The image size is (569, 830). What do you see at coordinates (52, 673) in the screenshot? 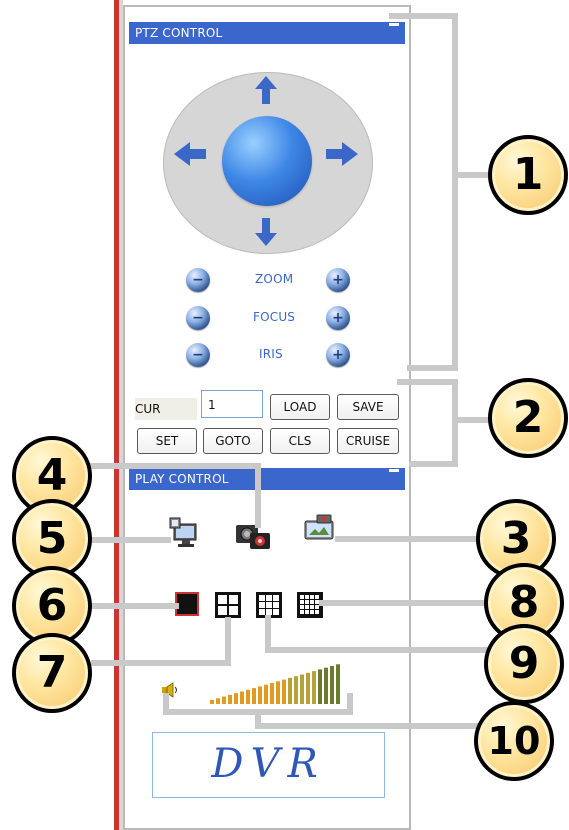
I see `callout-7: 7` at bounding box center [52, 673].